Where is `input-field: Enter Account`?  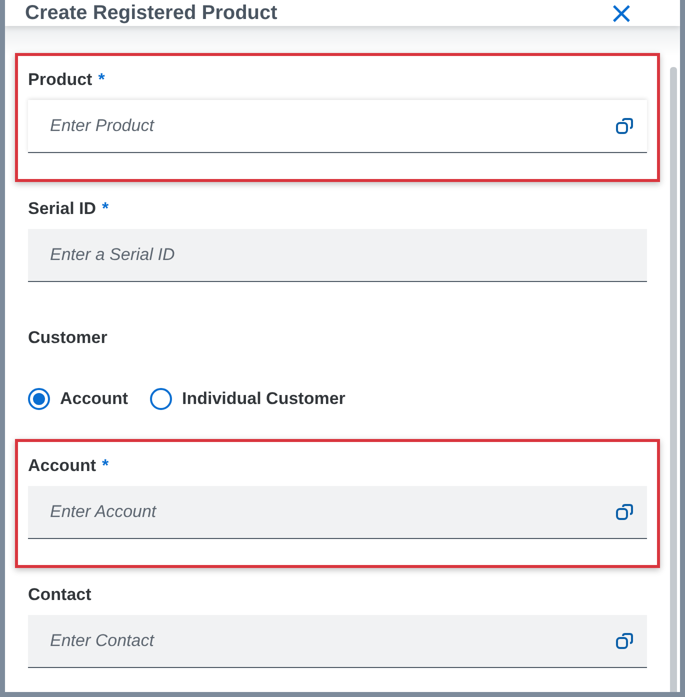
input-field: Enter Account is located at coordinates (337, 512).